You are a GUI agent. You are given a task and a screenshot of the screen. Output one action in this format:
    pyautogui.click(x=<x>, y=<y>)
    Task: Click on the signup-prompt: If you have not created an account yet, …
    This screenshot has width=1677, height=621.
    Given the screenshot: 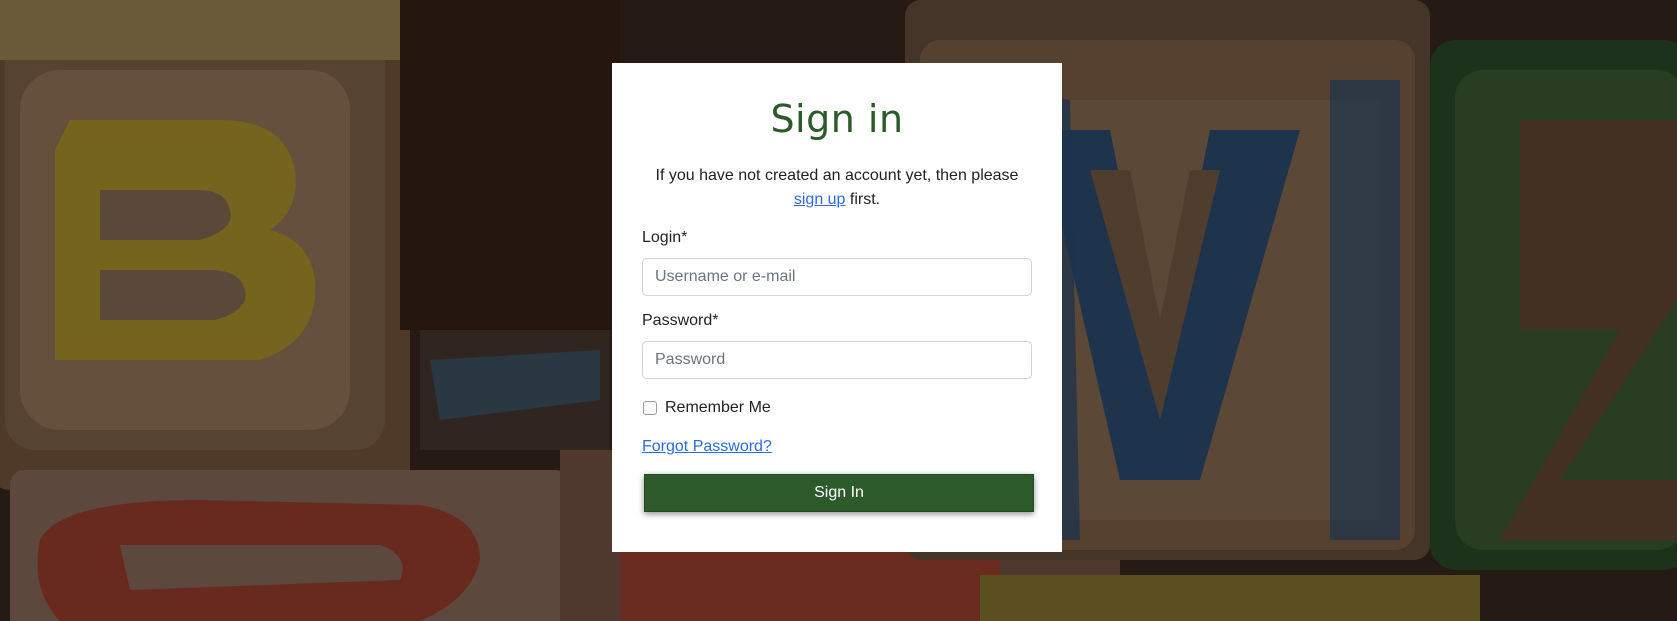 What is the action you would take?
    pyautogui.click(x=837, y=188)
    